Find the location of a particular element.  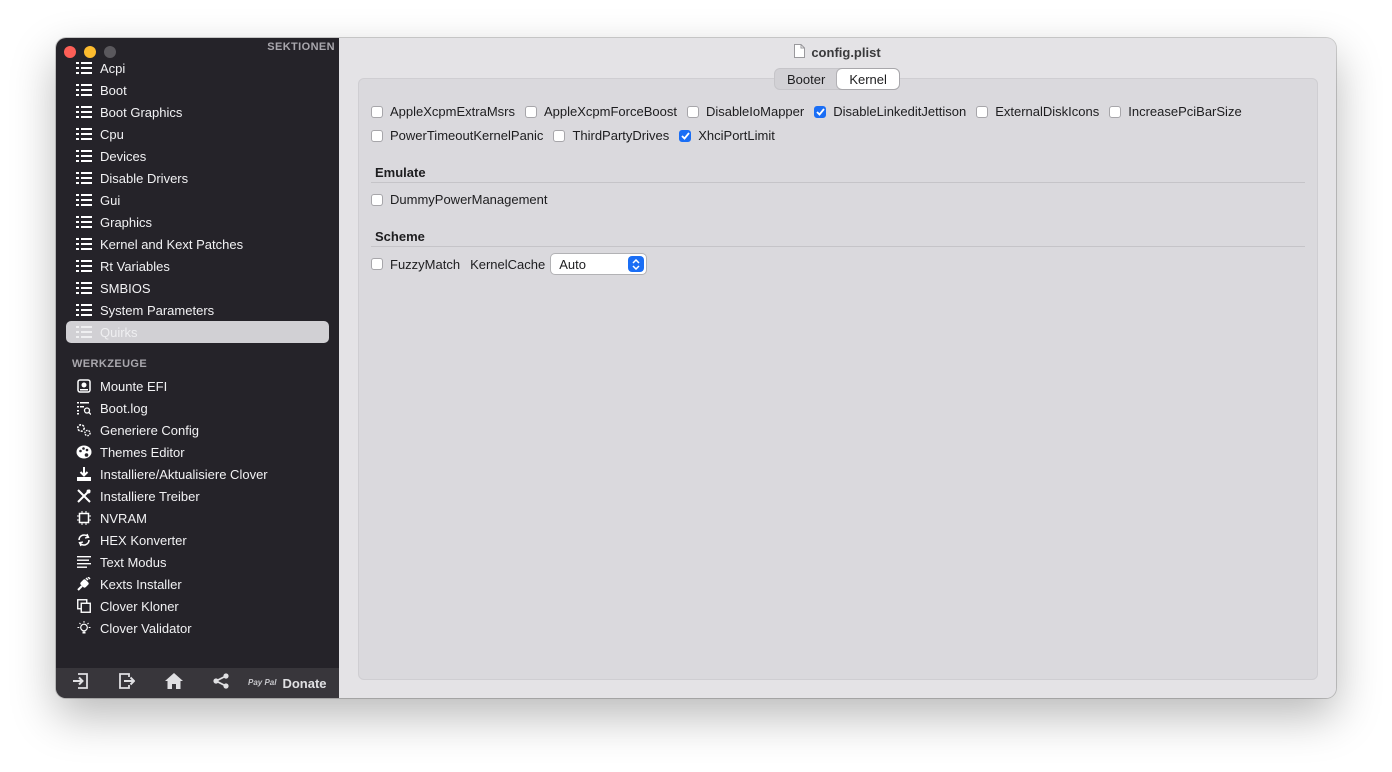

sidebar-item-boot: Boot is located at coordinates (197, 90).